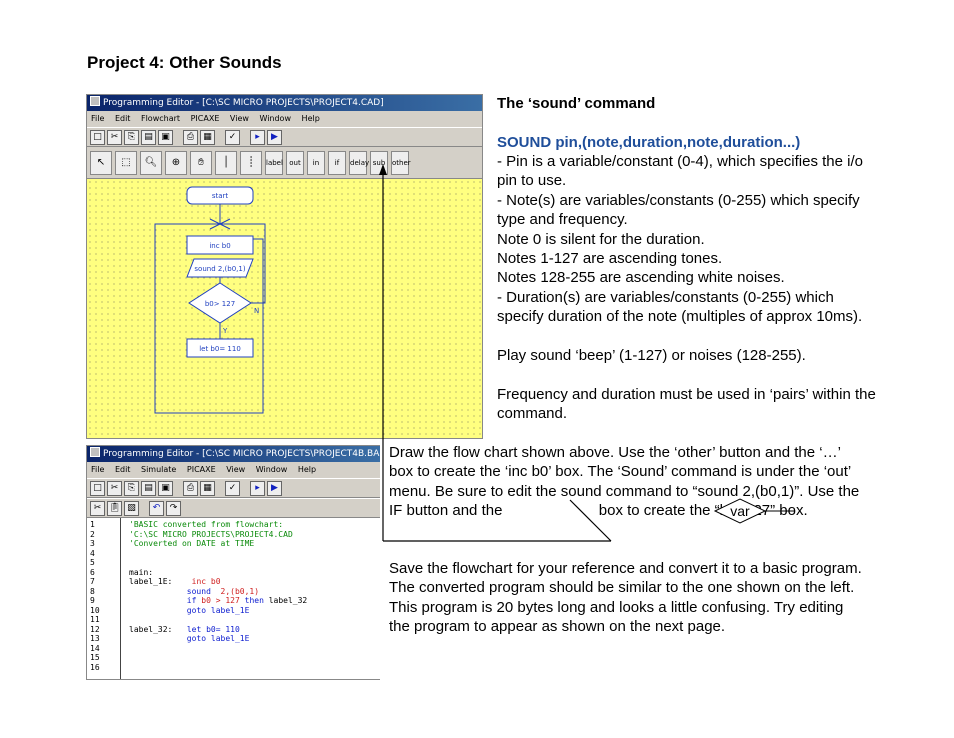  What do you see at coordinates (316, 162) in the screenshot?
I see `in-button: in` at bounding box center [316, 162].